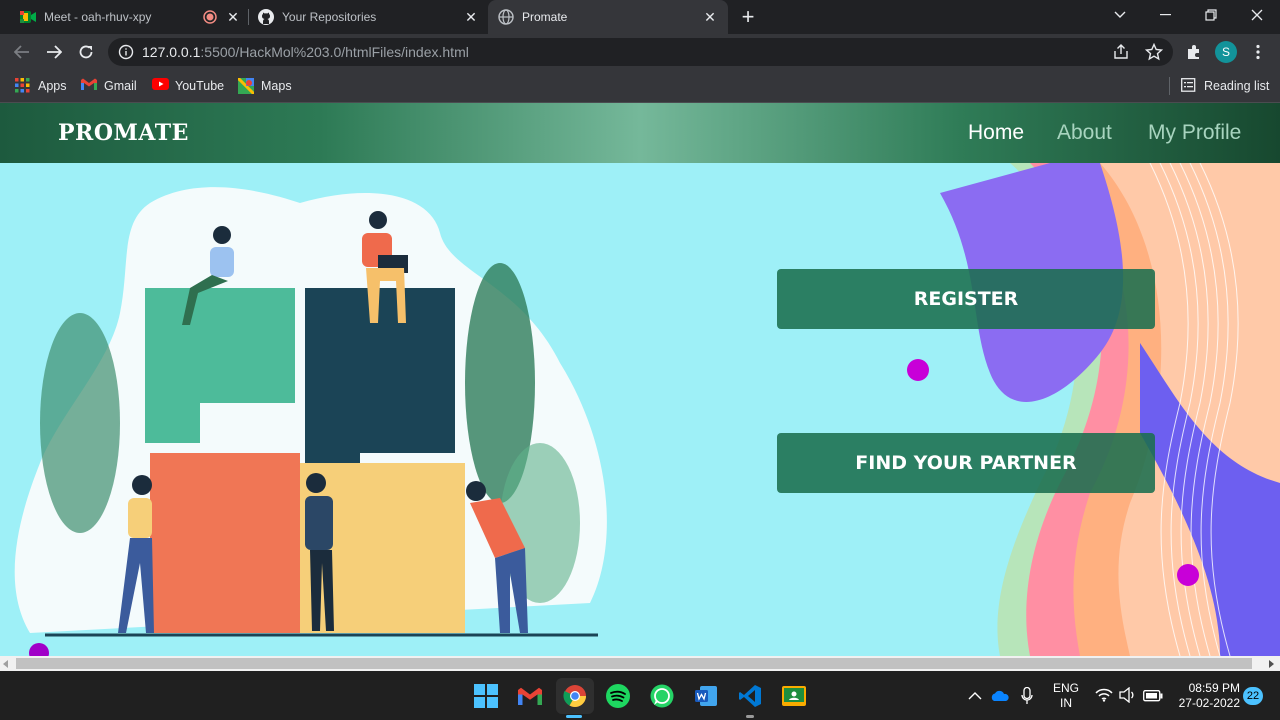 Image resolution: width=1280 pixels, height=720 pixels. What do you see at coordinates (1258, 52) in the screenshot?
I see `menu-icon` at bounding box center [1258, 52].